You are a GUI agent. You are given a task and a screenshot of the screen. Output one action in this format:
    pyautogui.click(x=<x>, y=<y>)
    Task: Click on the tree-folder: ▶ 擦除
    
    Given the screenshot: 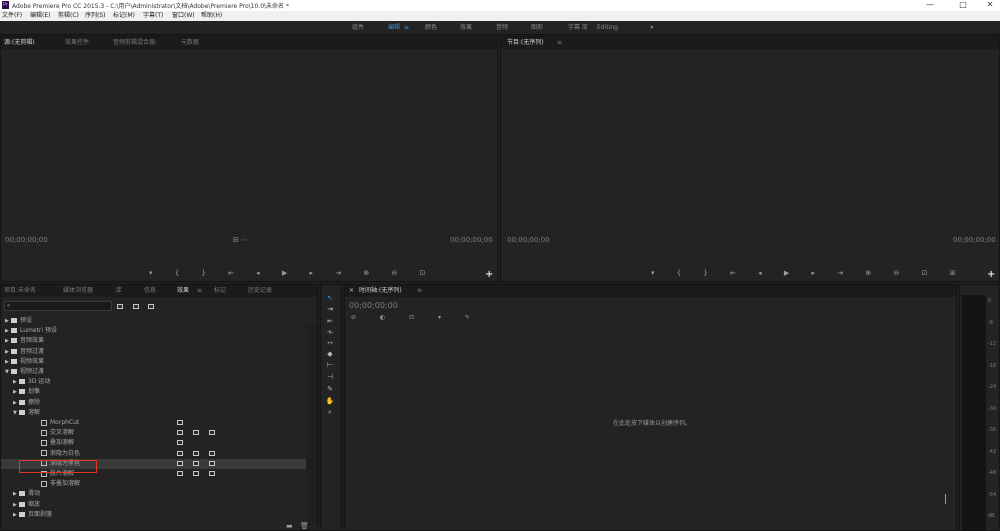 What is the action you would take?
    pyautogui.click(x=153, y=403)
    